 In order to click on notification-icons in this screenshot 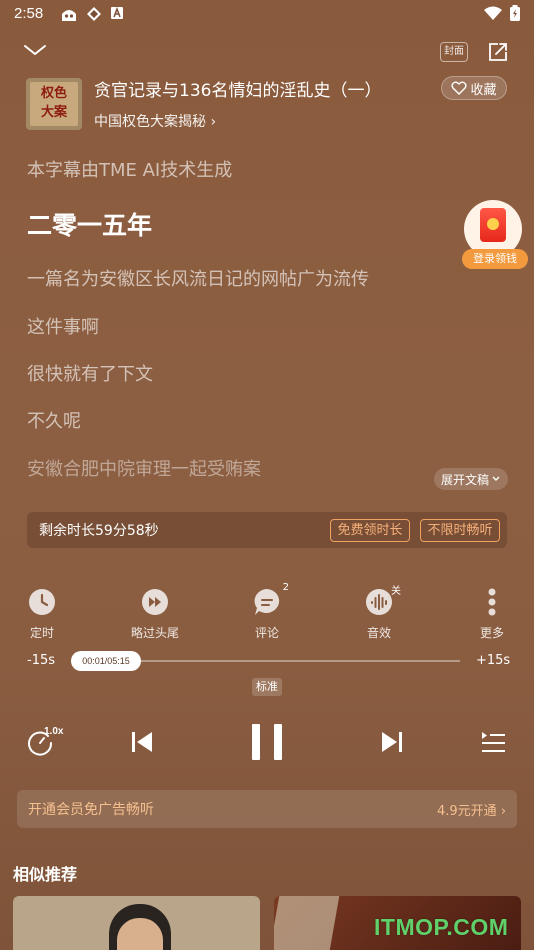, I will do `click(92, 14)`.